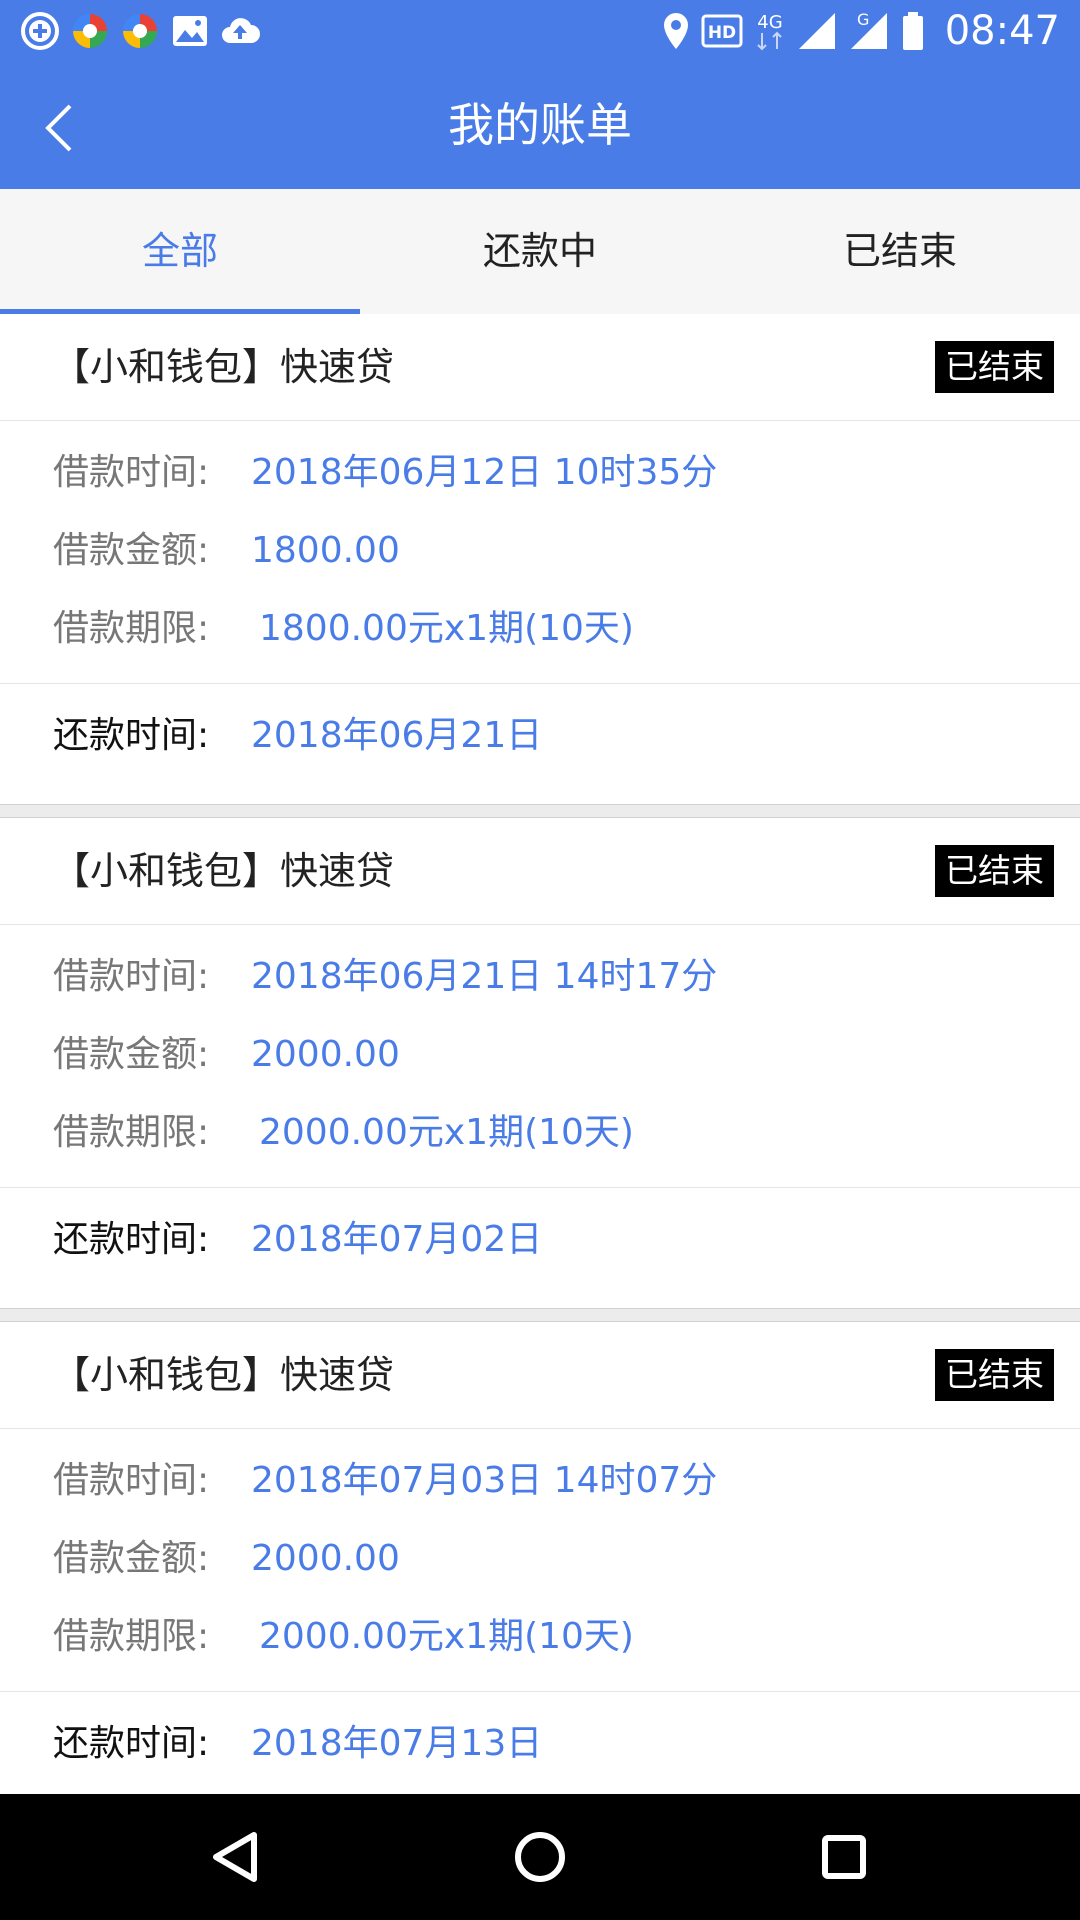 This screenshot has width=1080, height=1920. What do you see at coordinates (1002, 31) in the screenshot?
I see `status-time: 08:47` at bounding box center [1002, 31].